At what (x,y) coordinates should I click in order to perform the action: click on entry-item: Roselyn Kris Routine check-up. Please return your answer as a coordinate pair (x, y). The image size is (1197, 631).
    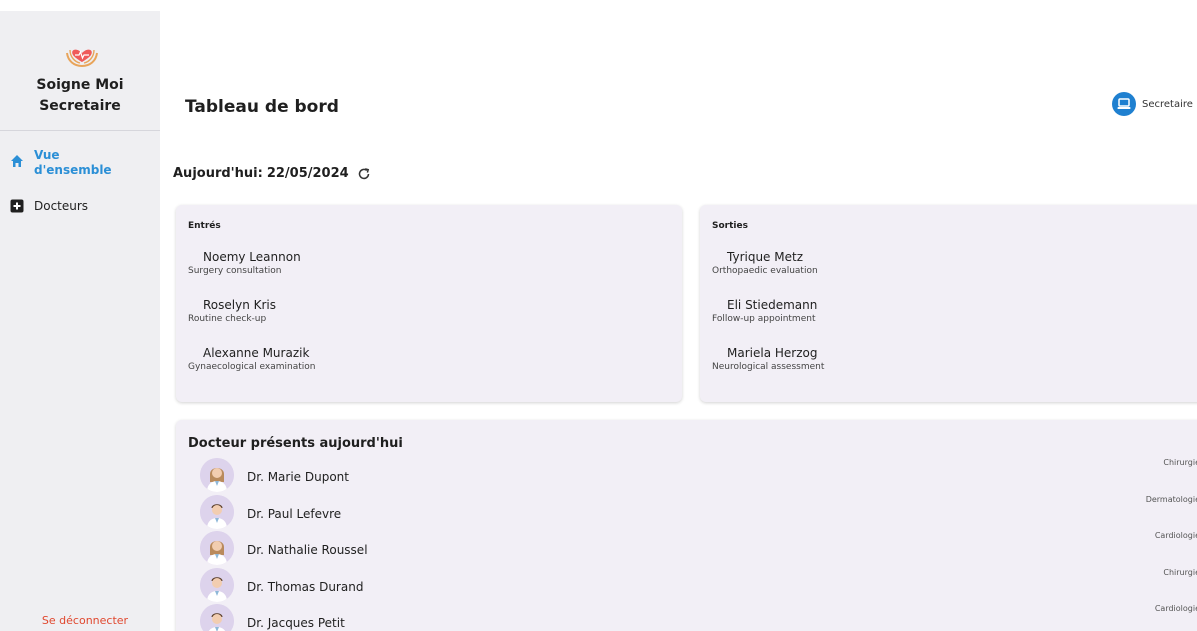
    Looking at the image, I should click on (232, 312).